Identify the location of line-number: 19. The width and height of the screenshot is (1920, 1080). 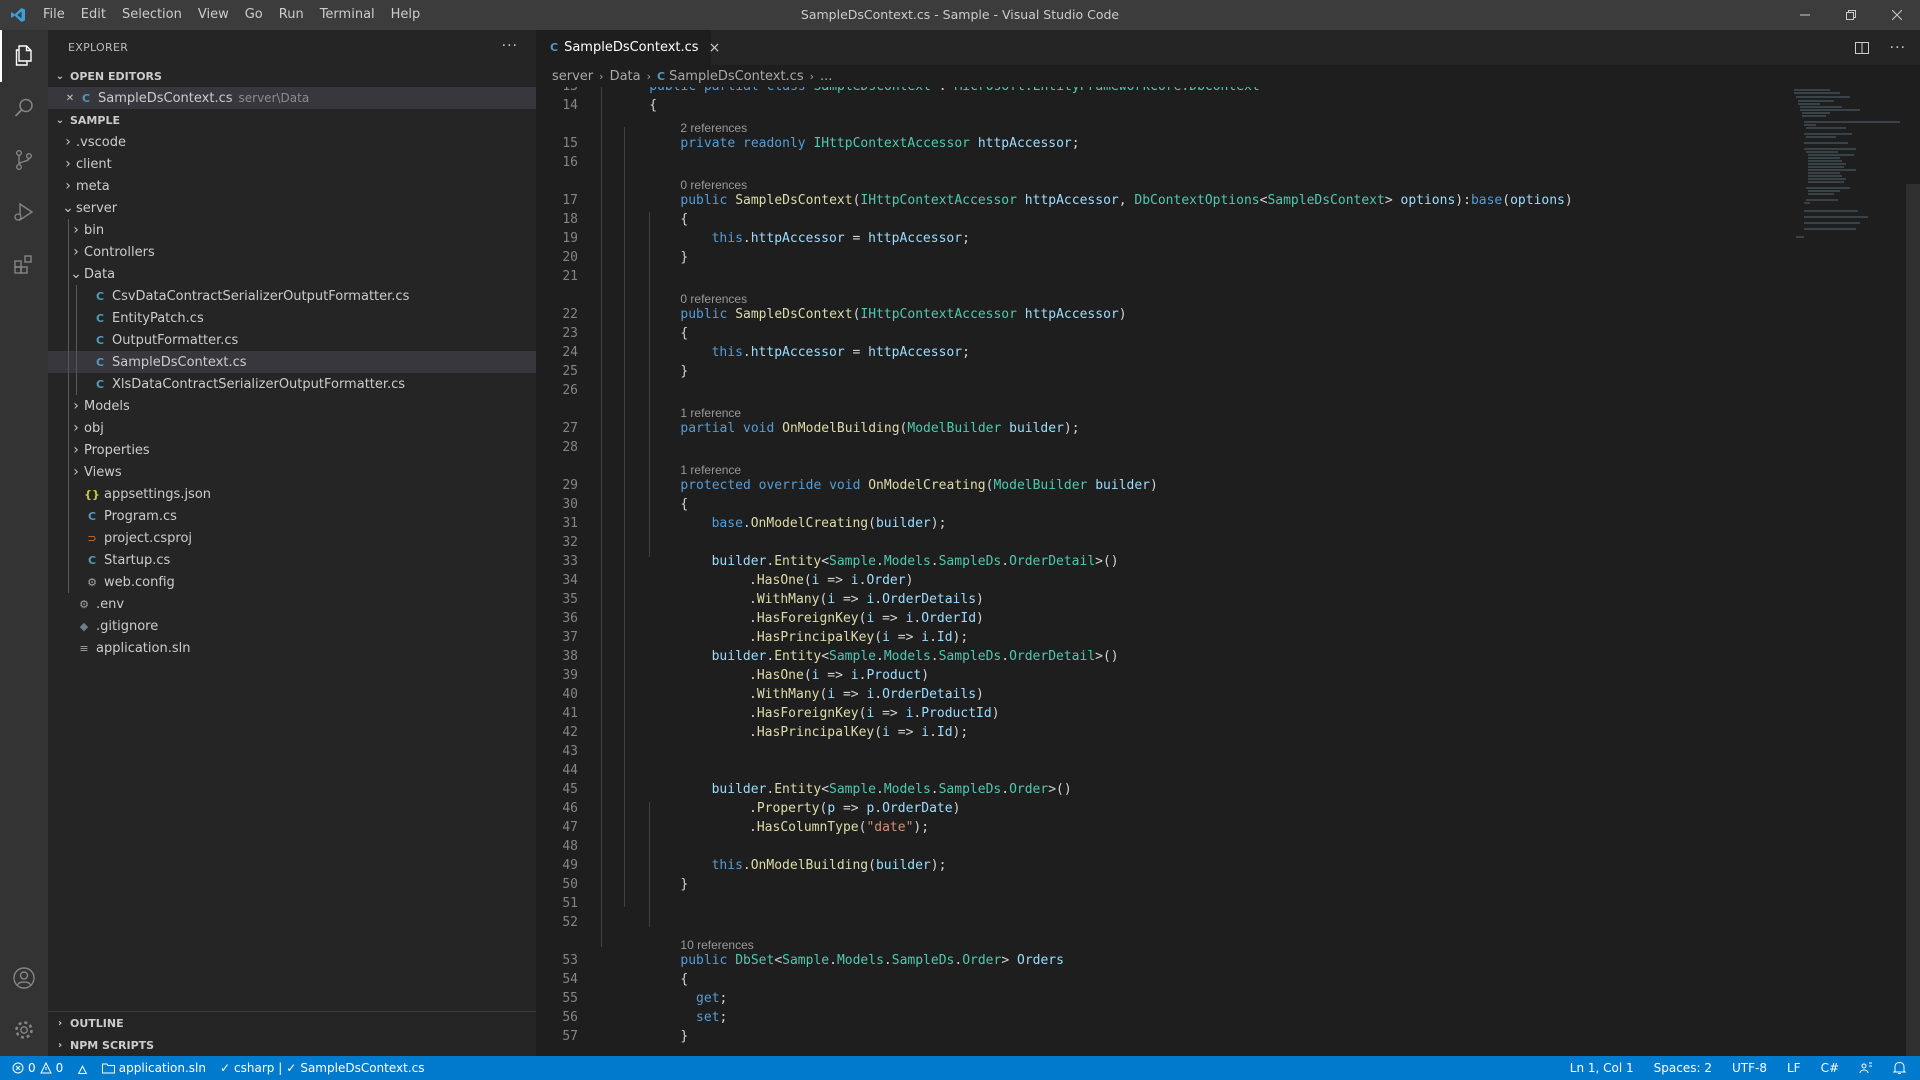
(570, 238).